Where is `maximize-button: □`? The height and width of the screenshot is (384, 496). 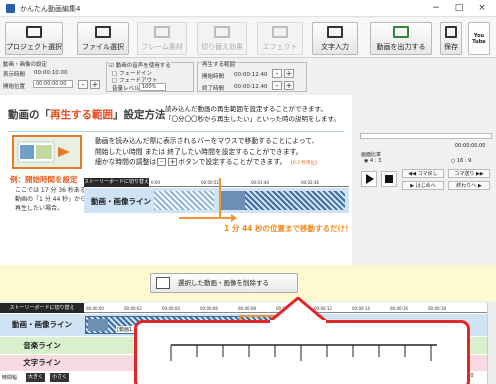 maximize-button: □ is located at coordinates (459, 8).